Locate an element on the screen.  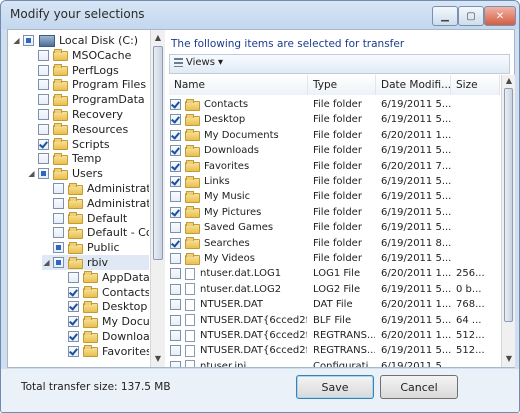
tree-item: Favorites is located at coordinates (103, 351).